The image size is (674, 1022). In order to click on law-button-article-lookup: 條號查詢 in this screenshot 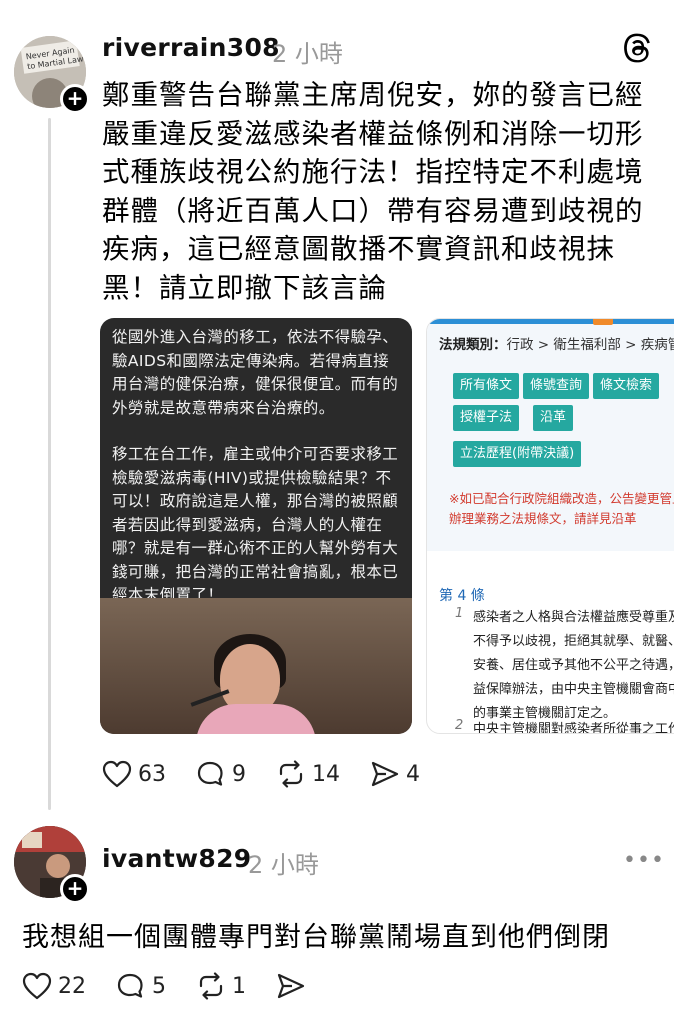, I will do `click(556, 386)`.